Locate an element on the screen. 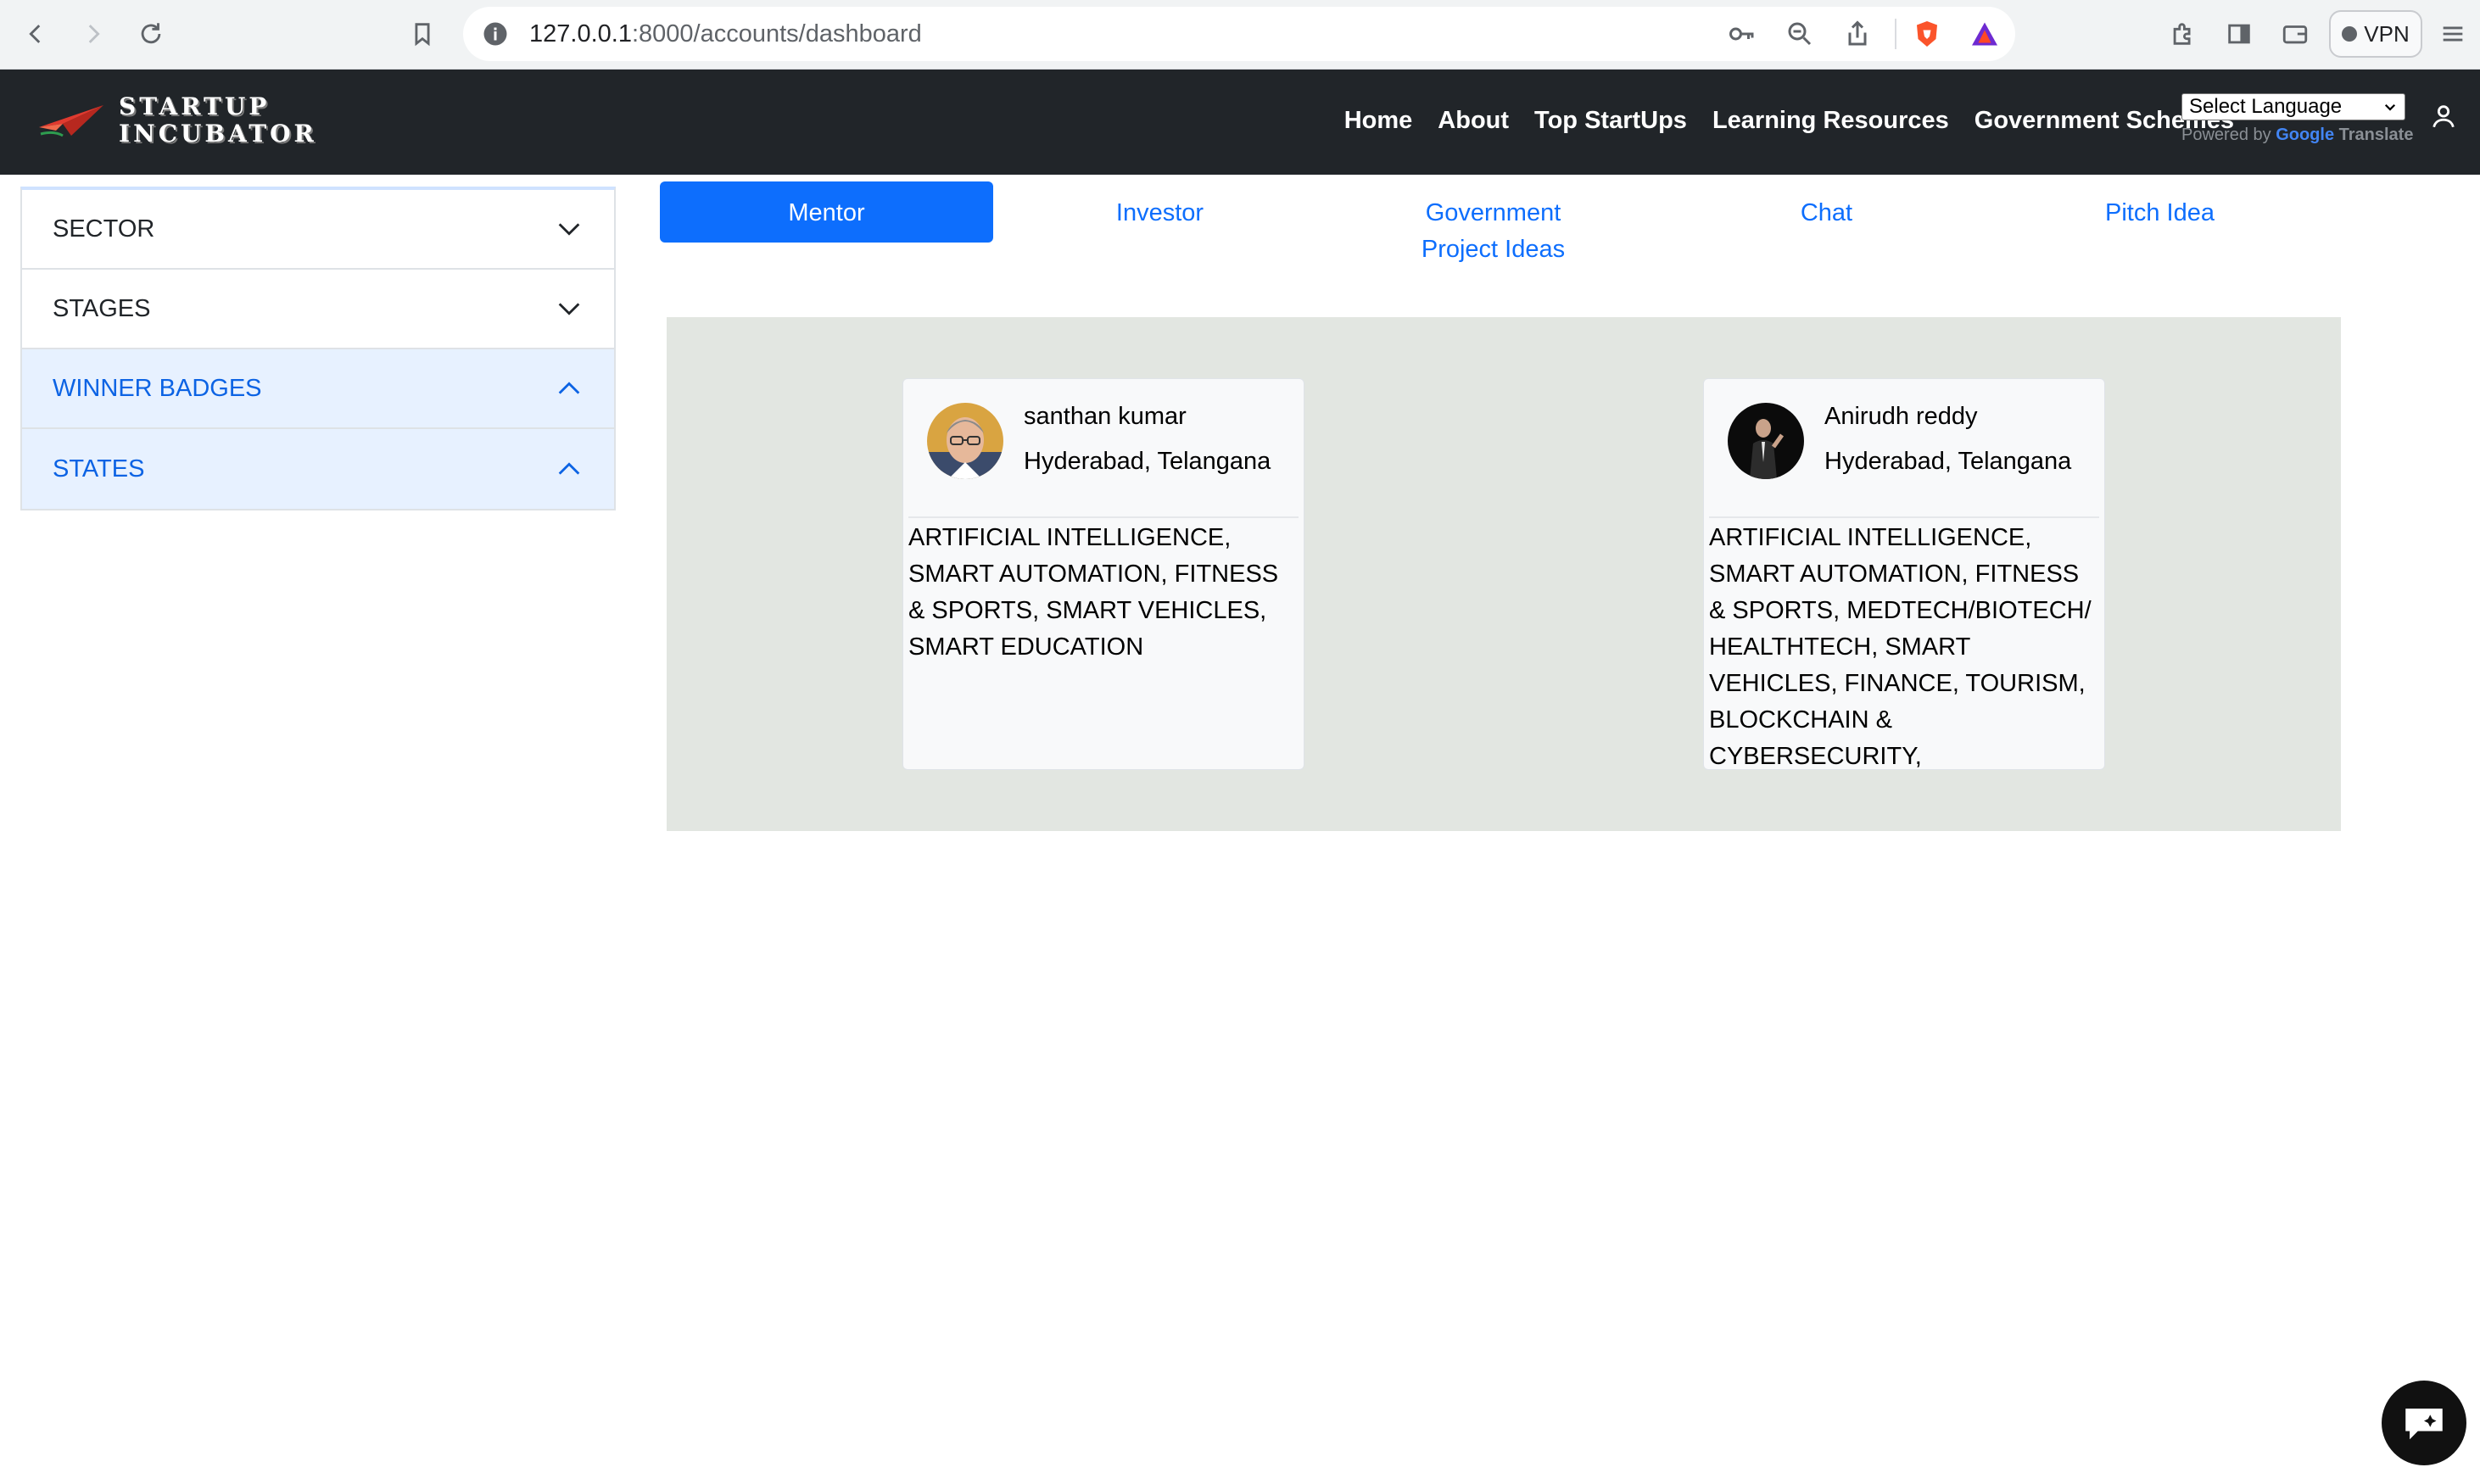 This screenshot has height=1484, width=2480. chat-widget-button is located at coordinates (2424, 1423).